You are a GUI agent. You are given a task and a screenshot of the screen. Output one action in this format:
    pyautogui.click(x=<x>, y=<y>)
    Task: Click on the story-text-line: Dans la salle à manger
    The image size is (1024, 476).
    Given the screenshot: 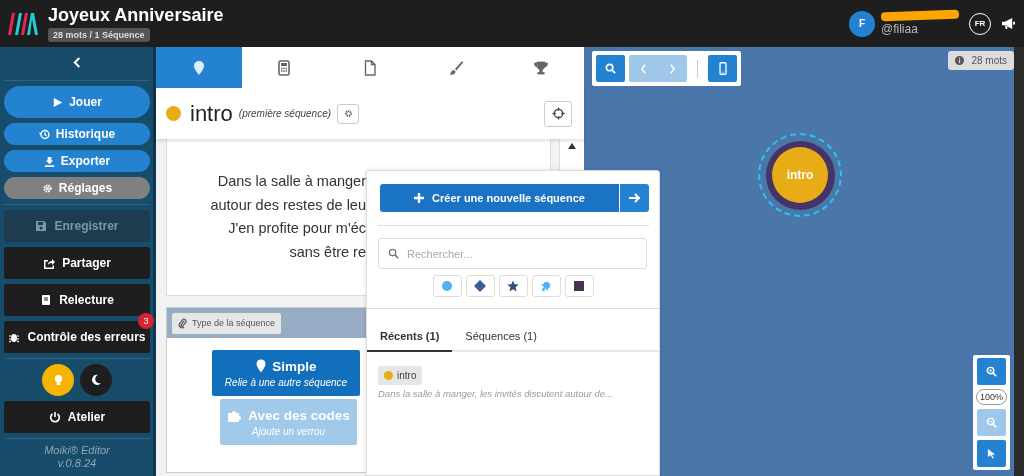 What is the action you would take?
    pyautogui.click(x=291, y=181)
    